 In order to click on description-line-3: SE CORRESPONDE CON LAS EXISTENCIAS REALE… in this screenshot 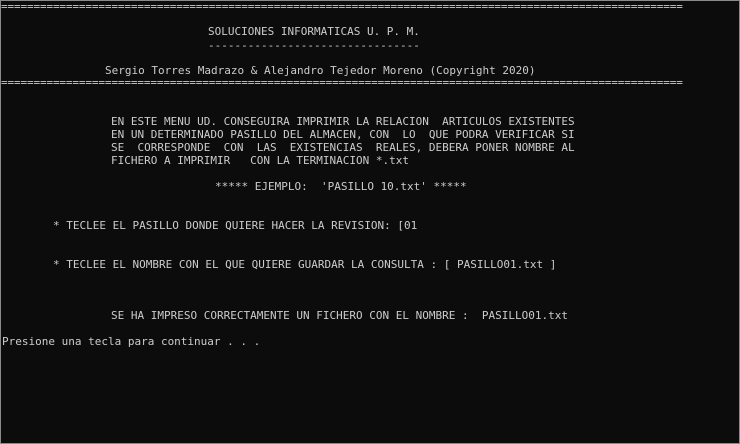, I will do `click(343, 147)`.